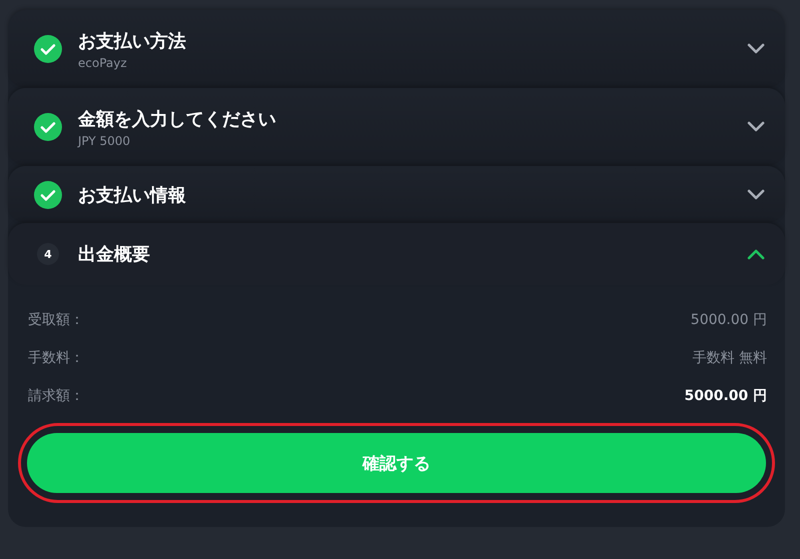 The height and width of the screenshot is (559, 800). What do you see at coordinates (396, 127) in the screenshot?
I see `step-header: 金額を入力してください JPY 5000` at bounding box center [396, 127].